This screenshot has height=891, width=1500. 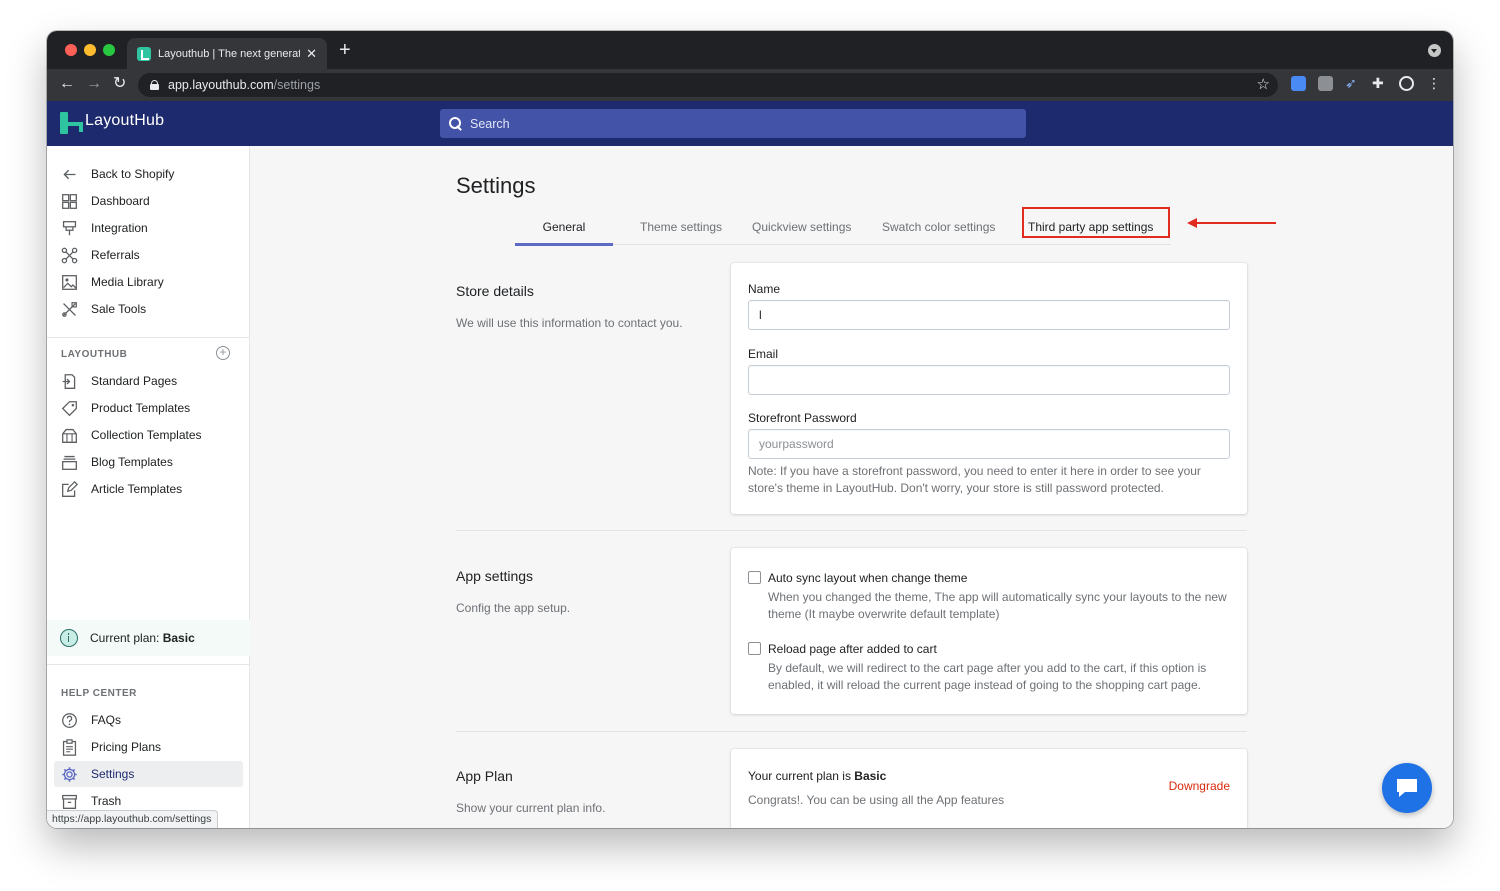 I want to click on tab-theme-settings: Theme settings, so click(x=681, y=226).